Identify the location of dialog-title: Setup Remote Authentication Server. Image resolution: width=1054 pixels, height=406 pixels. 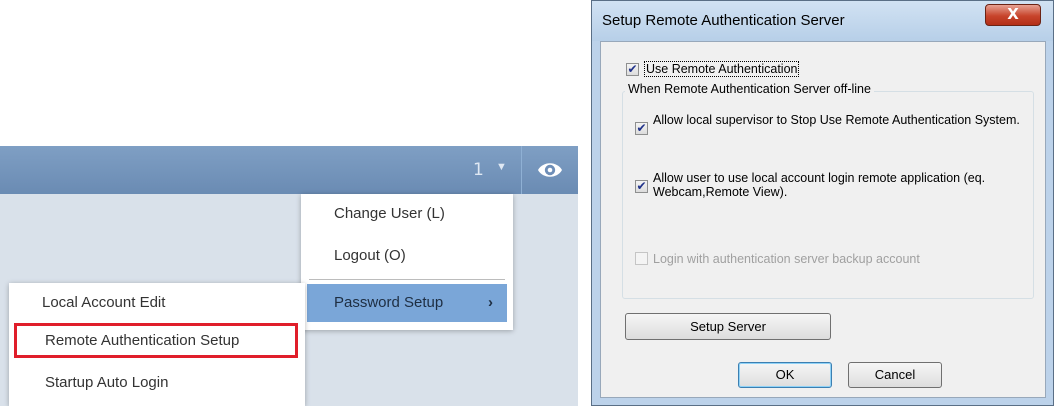
(723, 20).